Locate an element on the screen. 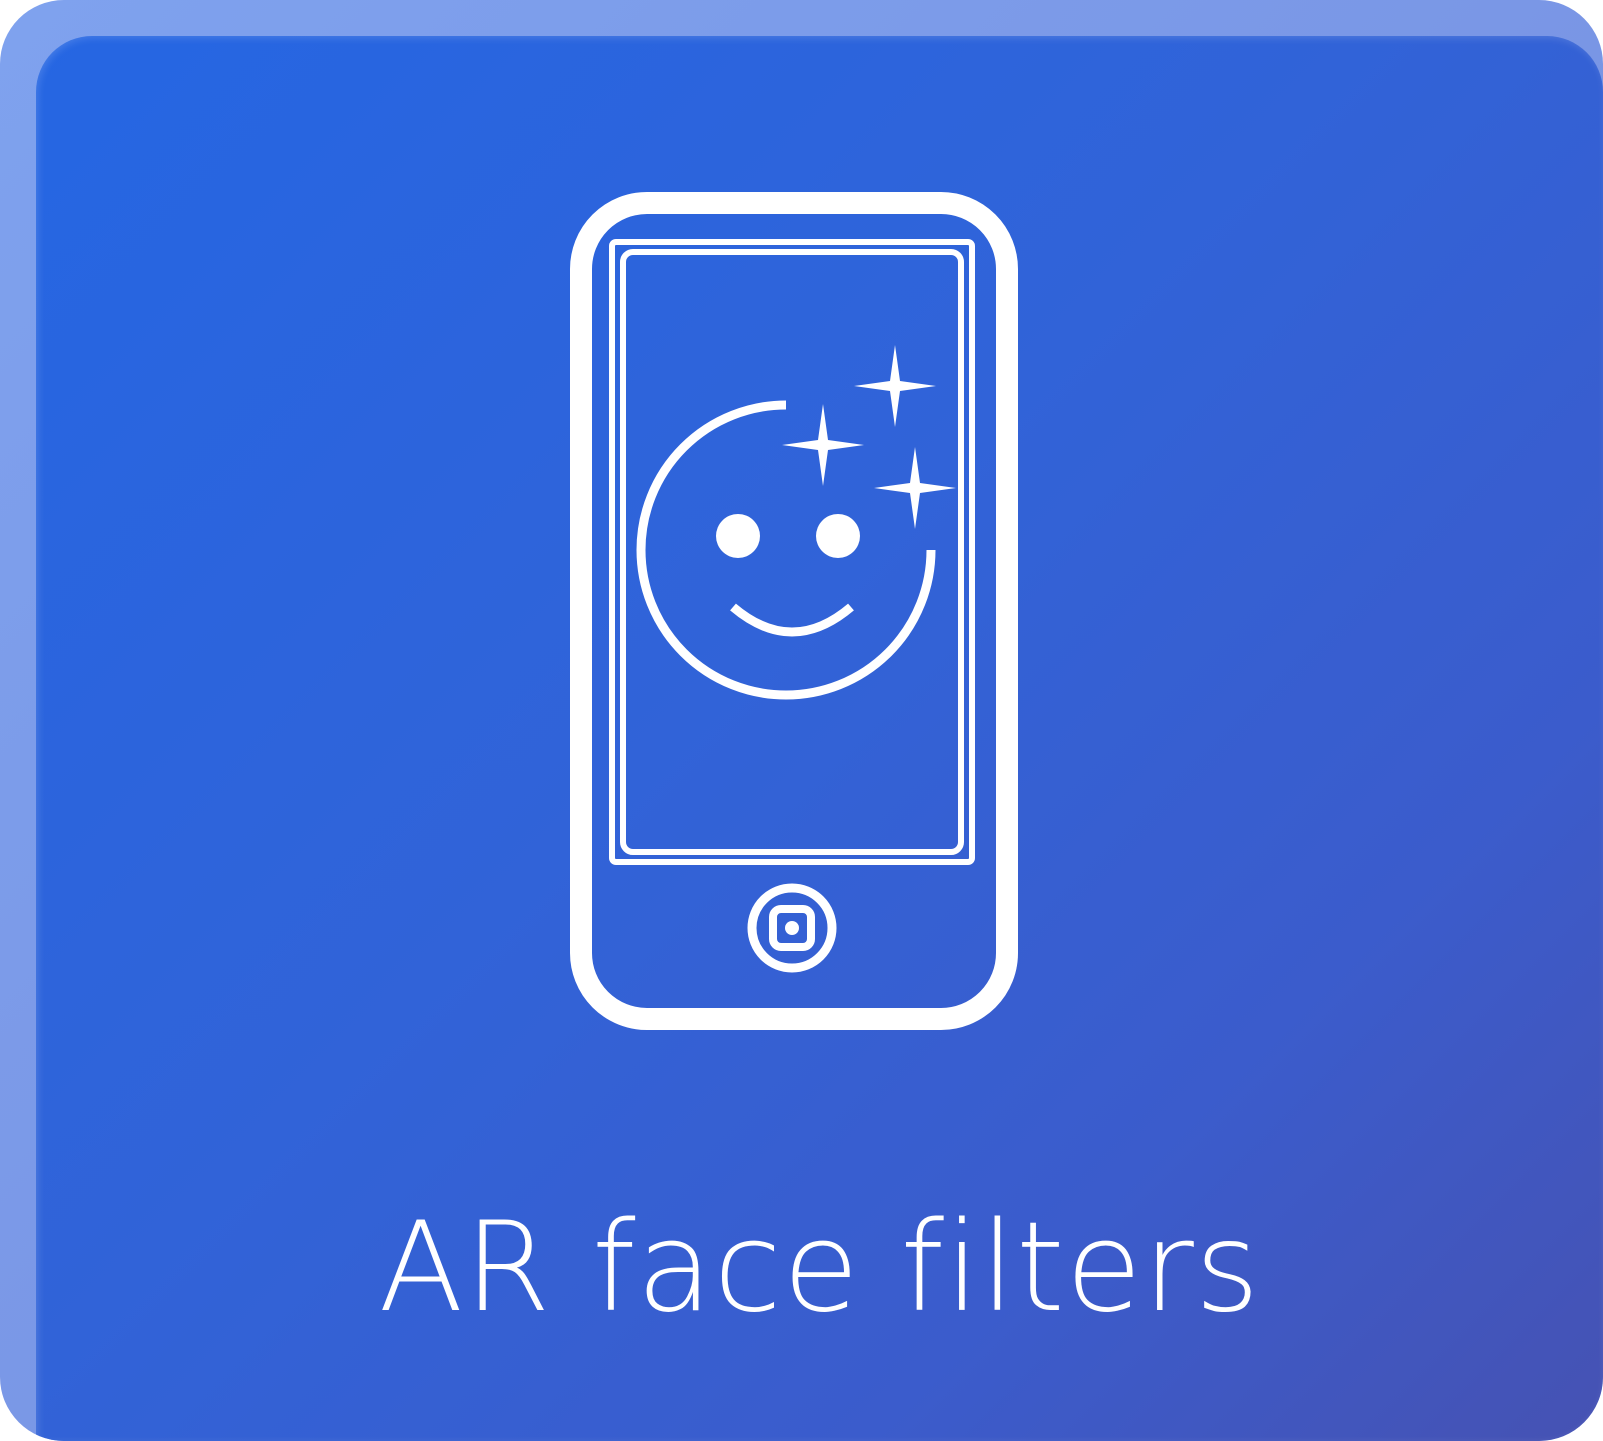 This screenshot has height=1441, width=1603. phone-screen-frame is located at coordinates (792, 552).